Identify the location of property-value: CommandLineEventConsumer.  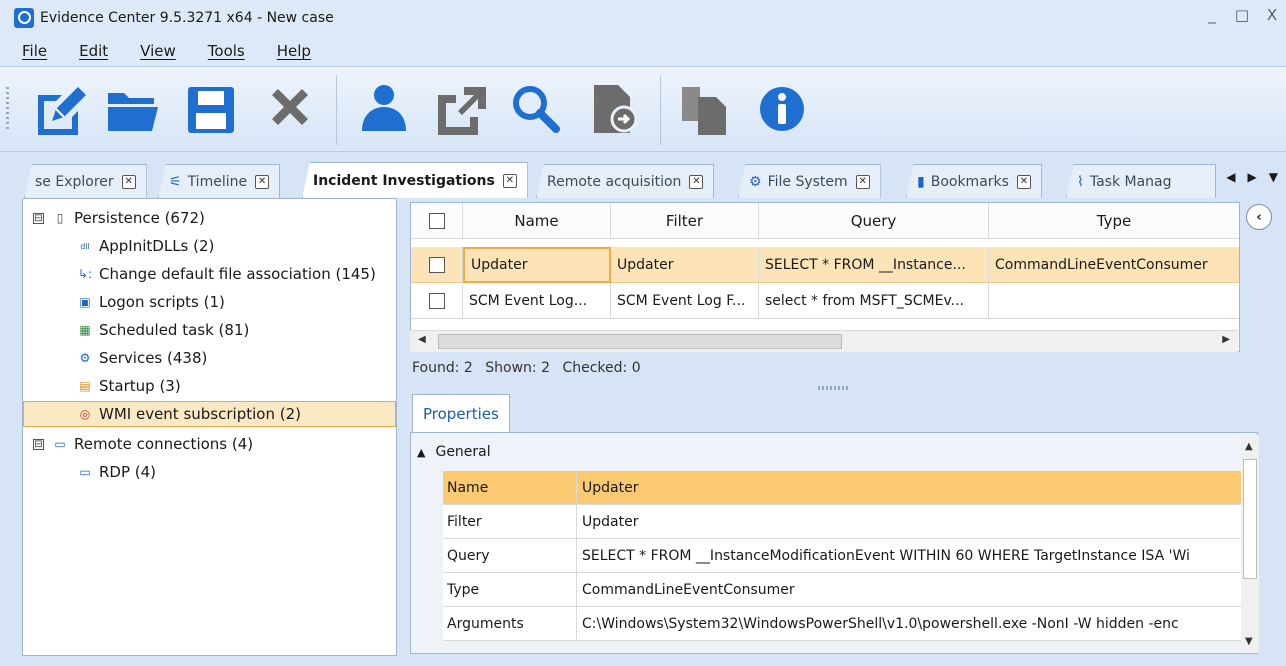
(909, 589).